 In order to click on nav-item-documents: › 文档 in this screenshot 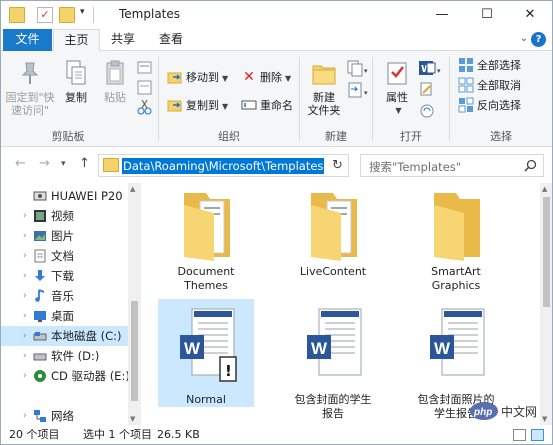, I will do `click(64, 256)`.